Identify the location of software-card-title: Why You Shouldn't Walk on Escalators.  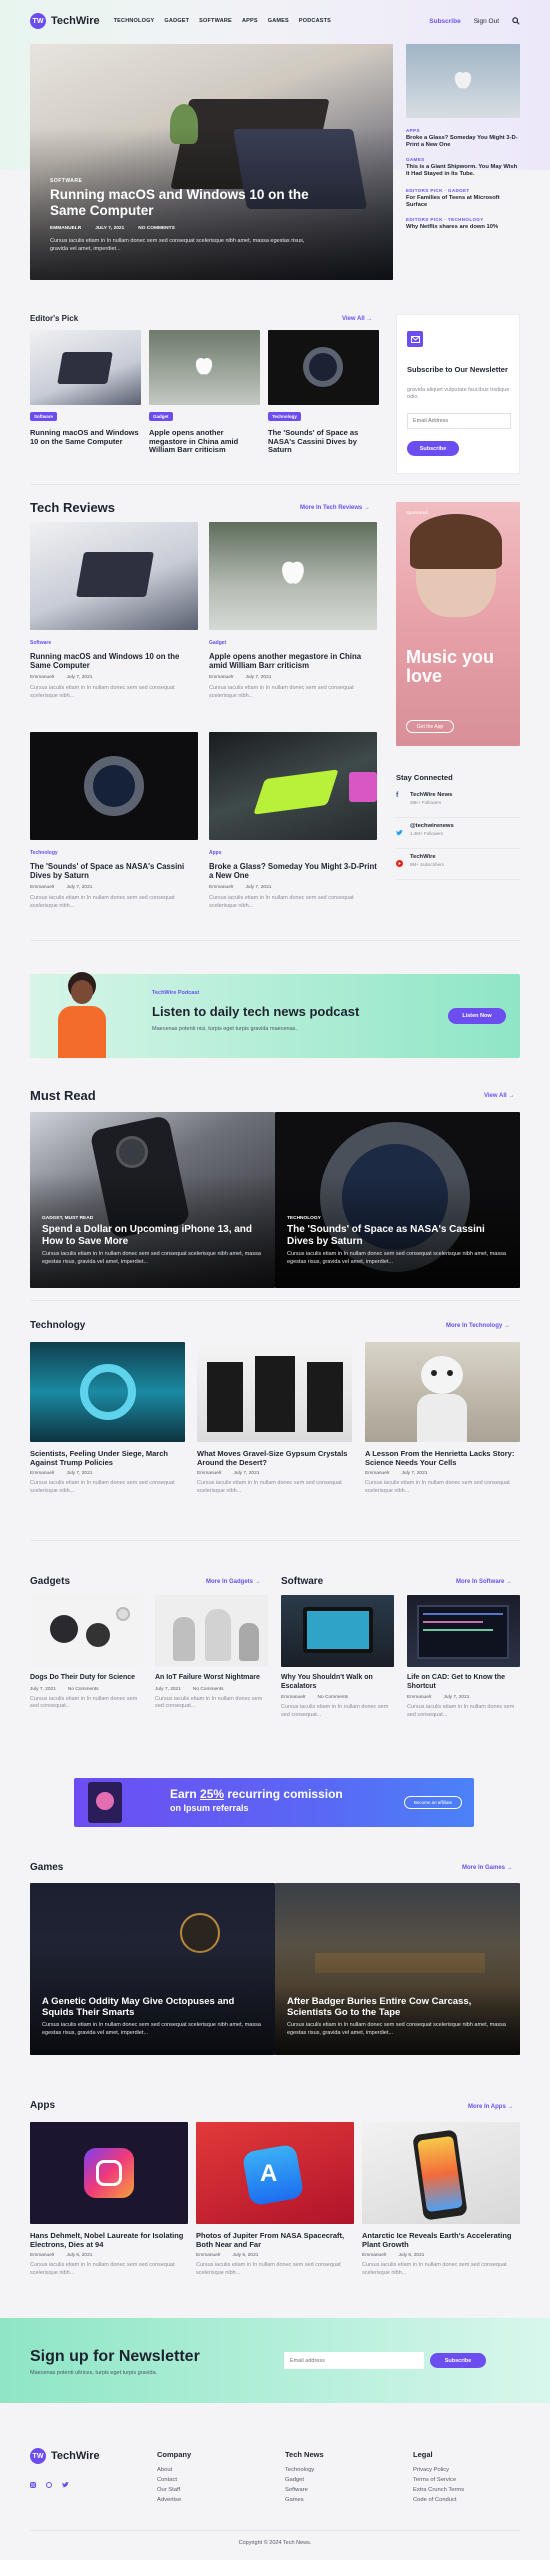
(337, 1682).